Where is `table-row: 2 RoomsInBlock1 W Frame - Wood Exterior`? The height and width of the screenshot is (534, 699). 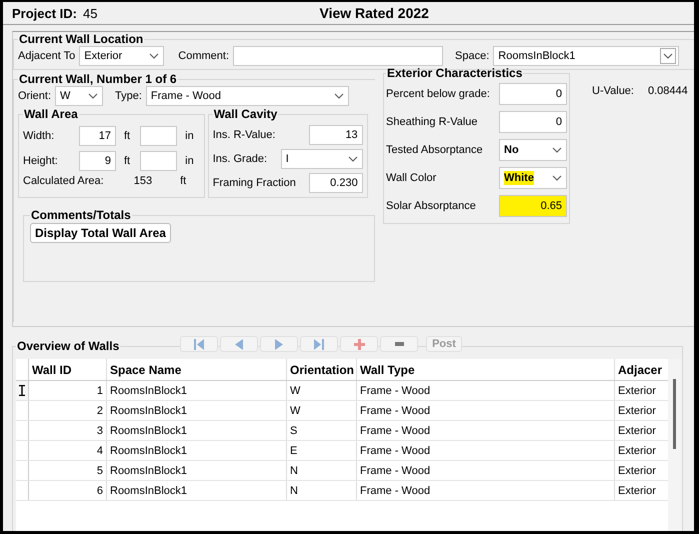 table-row: 2 RoomsInBlock1 W Frame - Wood Exterior is located at coordinates (342, 411).